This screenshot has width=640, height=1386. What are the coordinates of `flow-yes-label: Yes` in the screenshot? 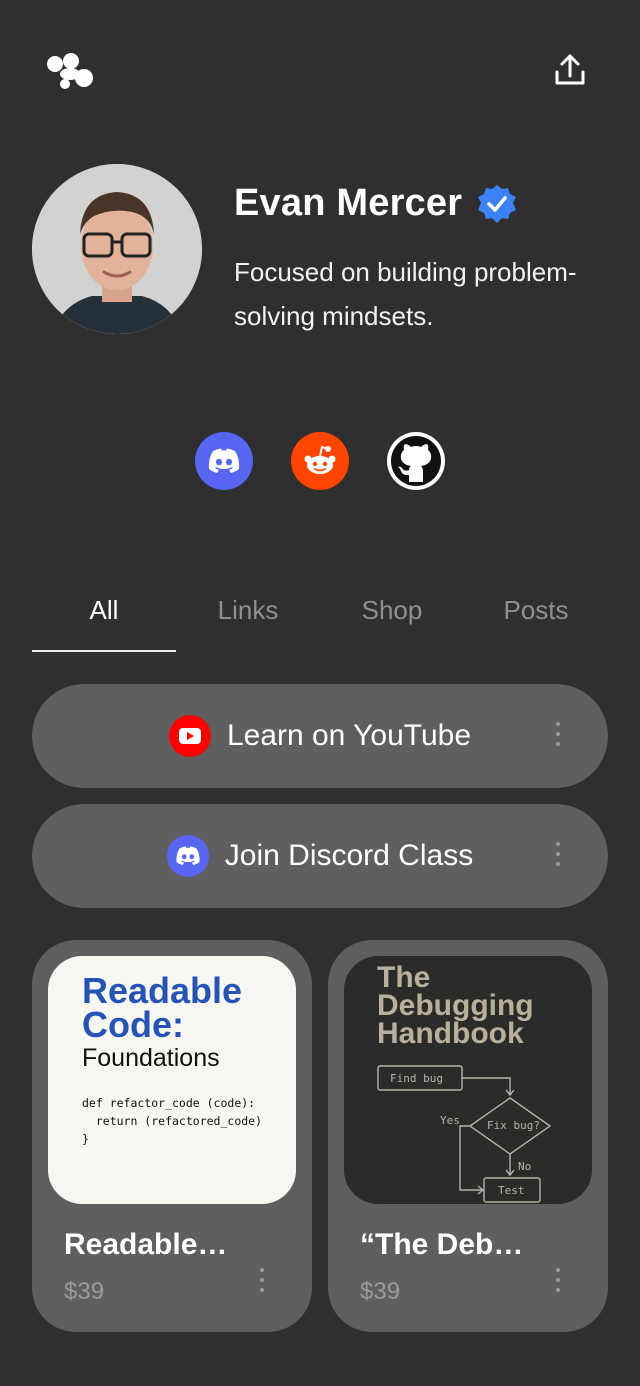 It's located at (450, 1120).